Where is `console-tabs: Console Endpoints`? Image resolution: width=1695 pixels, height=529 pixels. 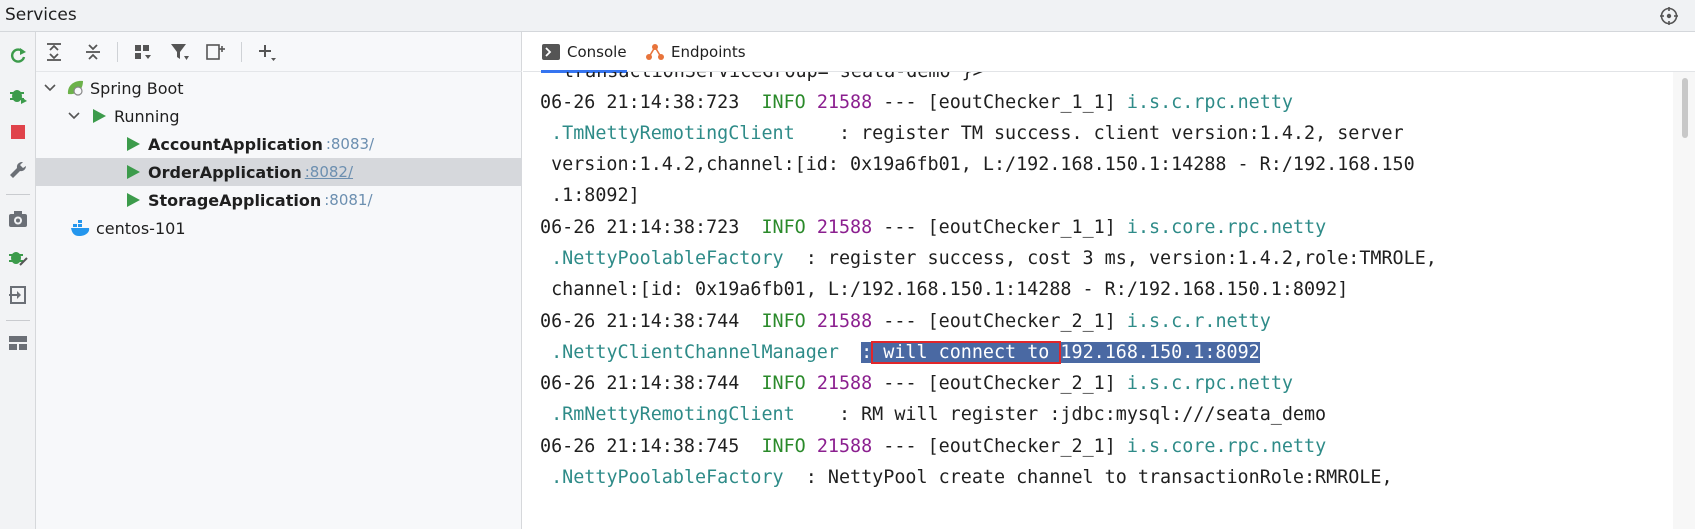
console-tabs: Console Endpoints is located at coordinates (1109, 52).